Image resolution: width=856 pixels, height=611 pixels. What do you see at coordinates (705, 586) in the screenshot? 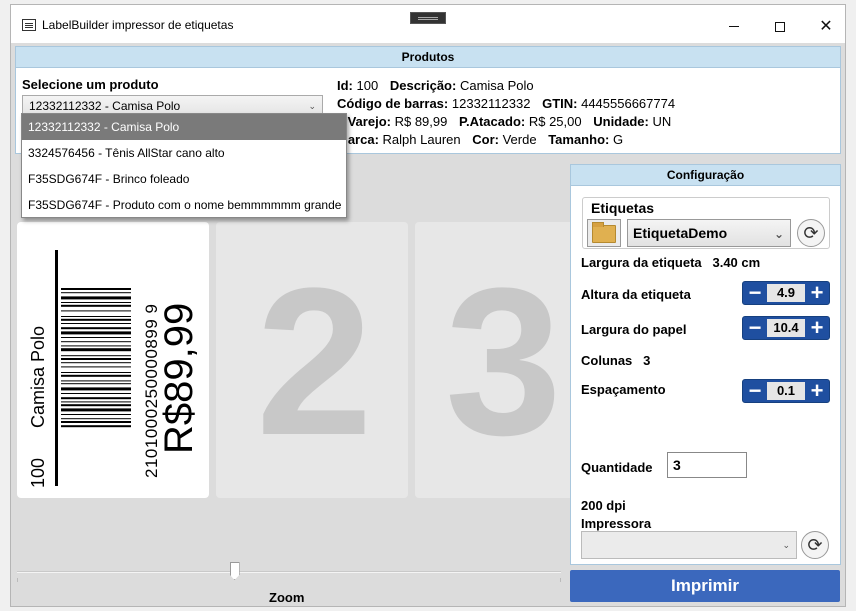
I see `print-button: Imprimir` at bounding box center [705, 586].